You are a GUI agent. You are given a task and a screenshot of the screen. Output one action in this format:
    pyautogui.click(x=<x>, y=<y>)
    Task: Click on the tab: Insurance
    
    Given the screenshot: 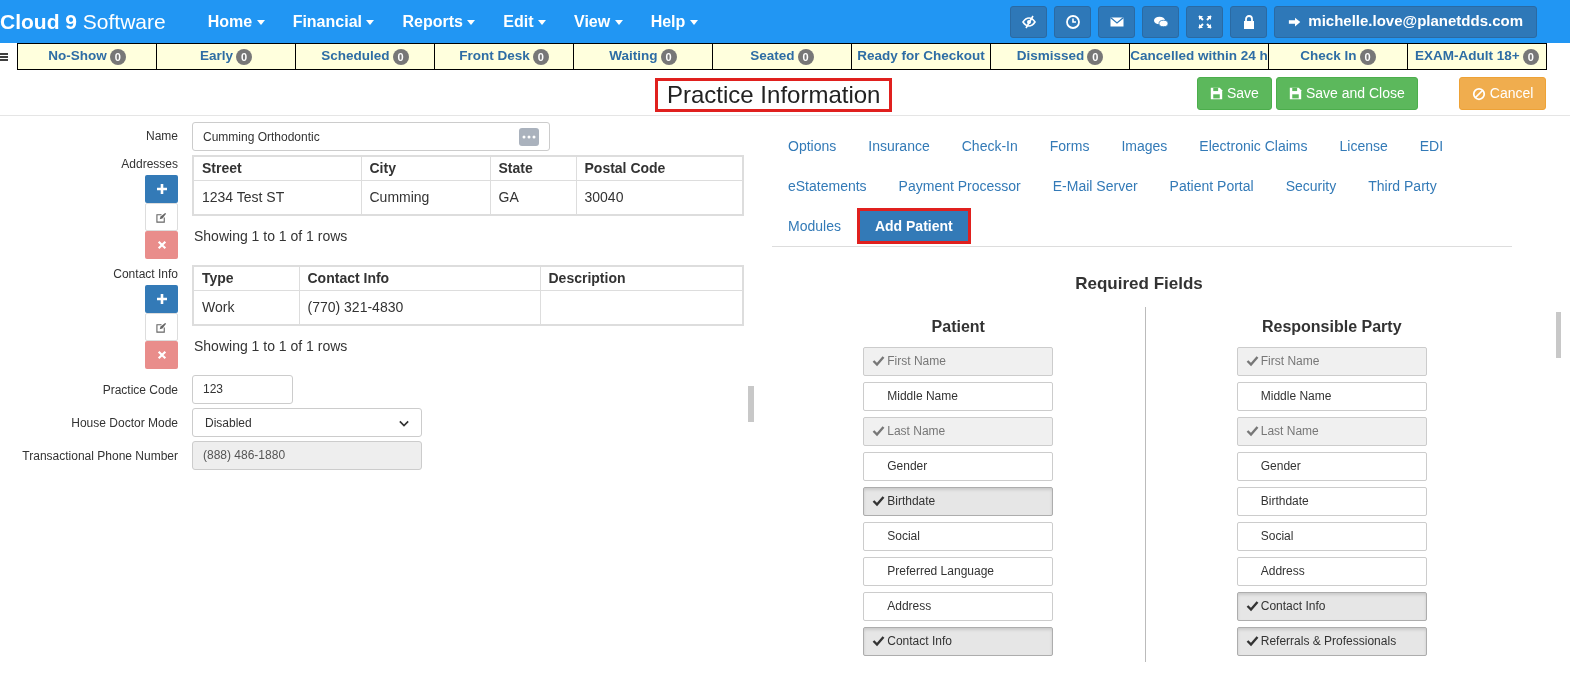 What is the action you would take?
    pyautogui.click(x=899, y=146)
    